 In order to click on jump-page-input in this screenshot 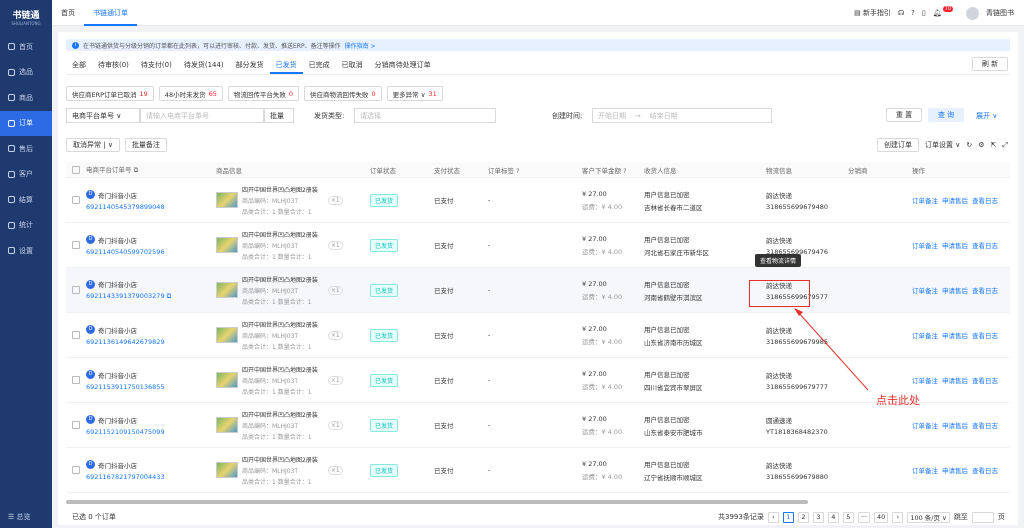, I will do `click(982, 517)`.